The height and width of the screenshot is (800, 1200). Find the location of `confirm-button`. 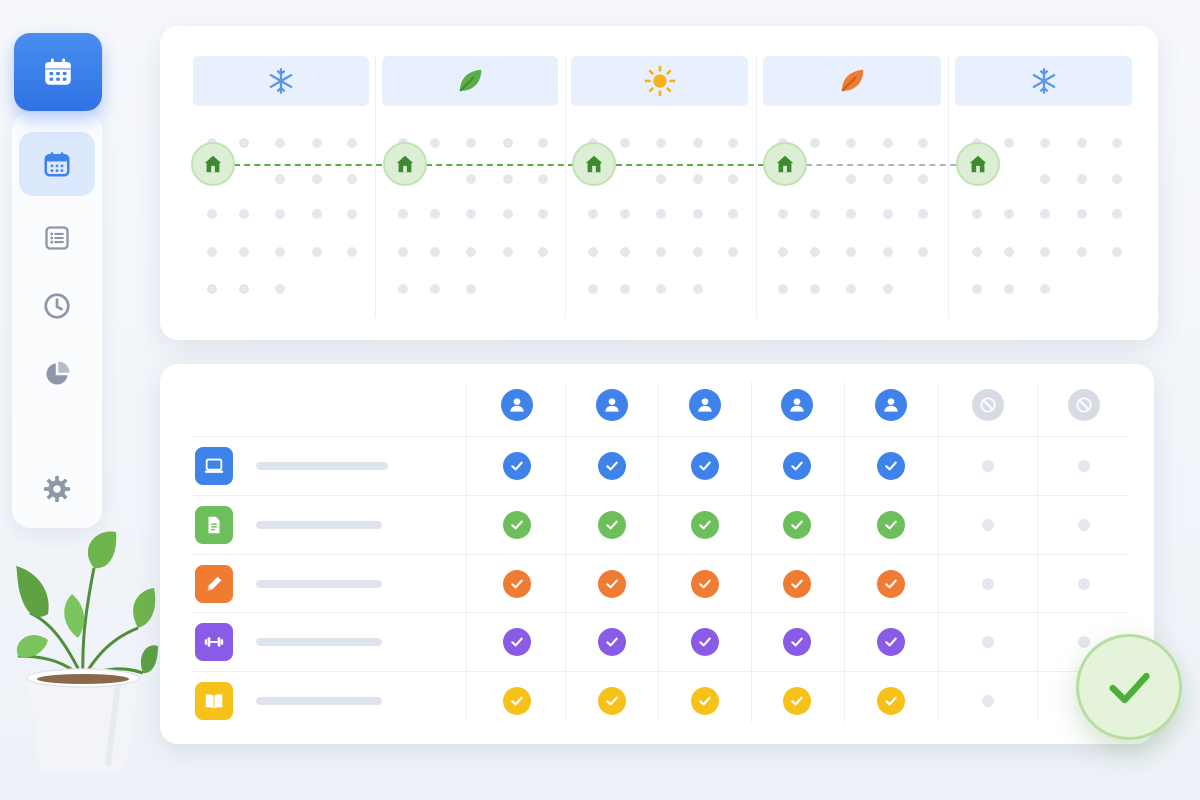

confirm-button is located at coordinates (1129, 687).